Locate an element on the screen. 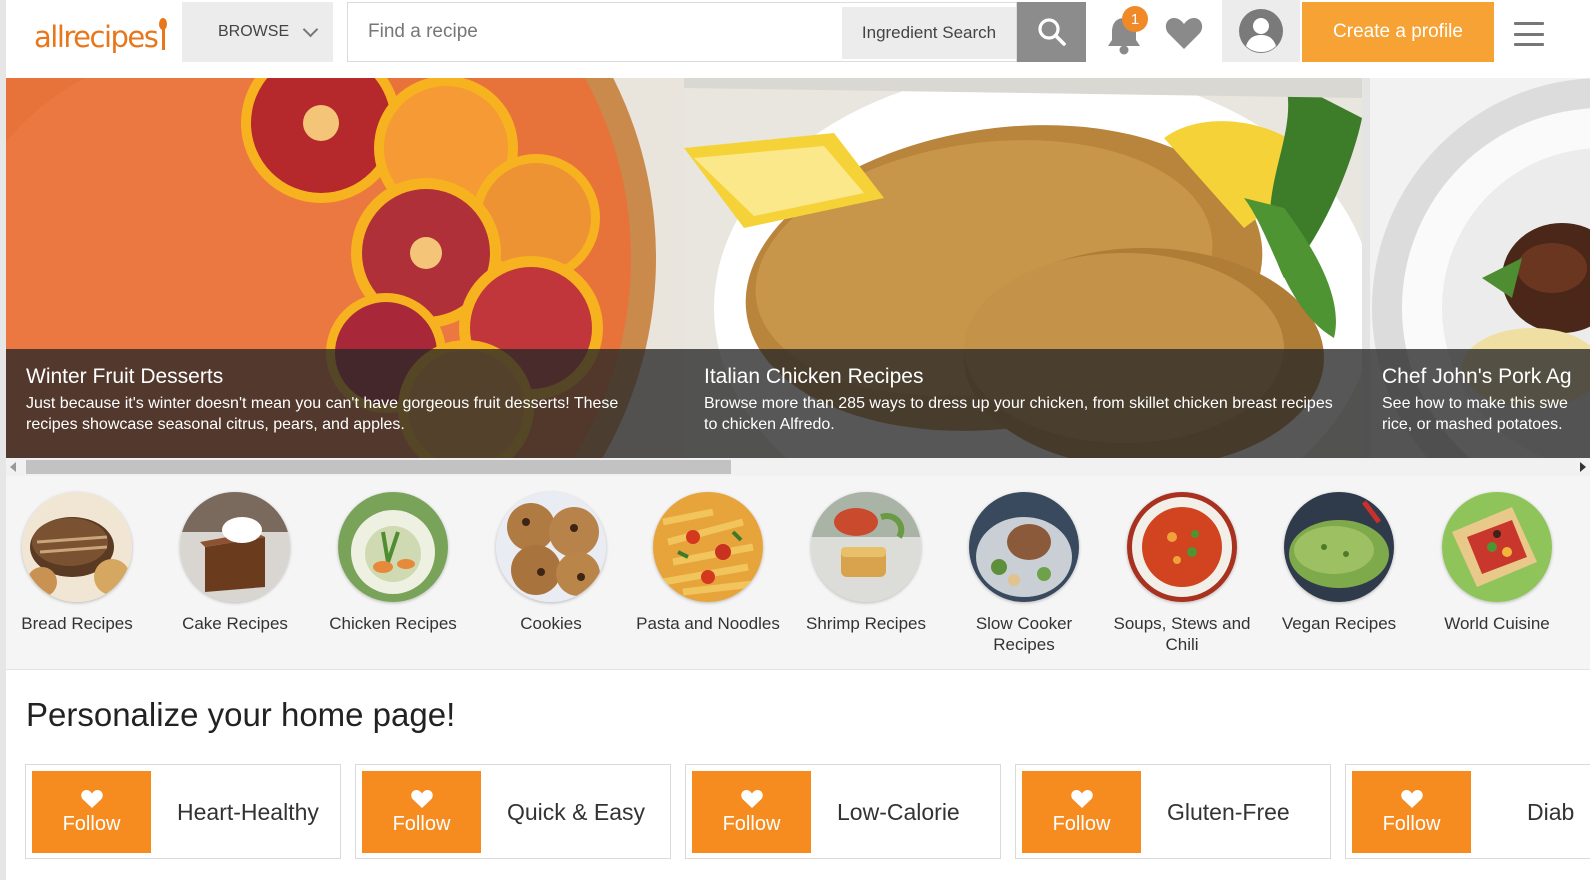  category-label: World Cuisine is located at coordinates (1497, 623).